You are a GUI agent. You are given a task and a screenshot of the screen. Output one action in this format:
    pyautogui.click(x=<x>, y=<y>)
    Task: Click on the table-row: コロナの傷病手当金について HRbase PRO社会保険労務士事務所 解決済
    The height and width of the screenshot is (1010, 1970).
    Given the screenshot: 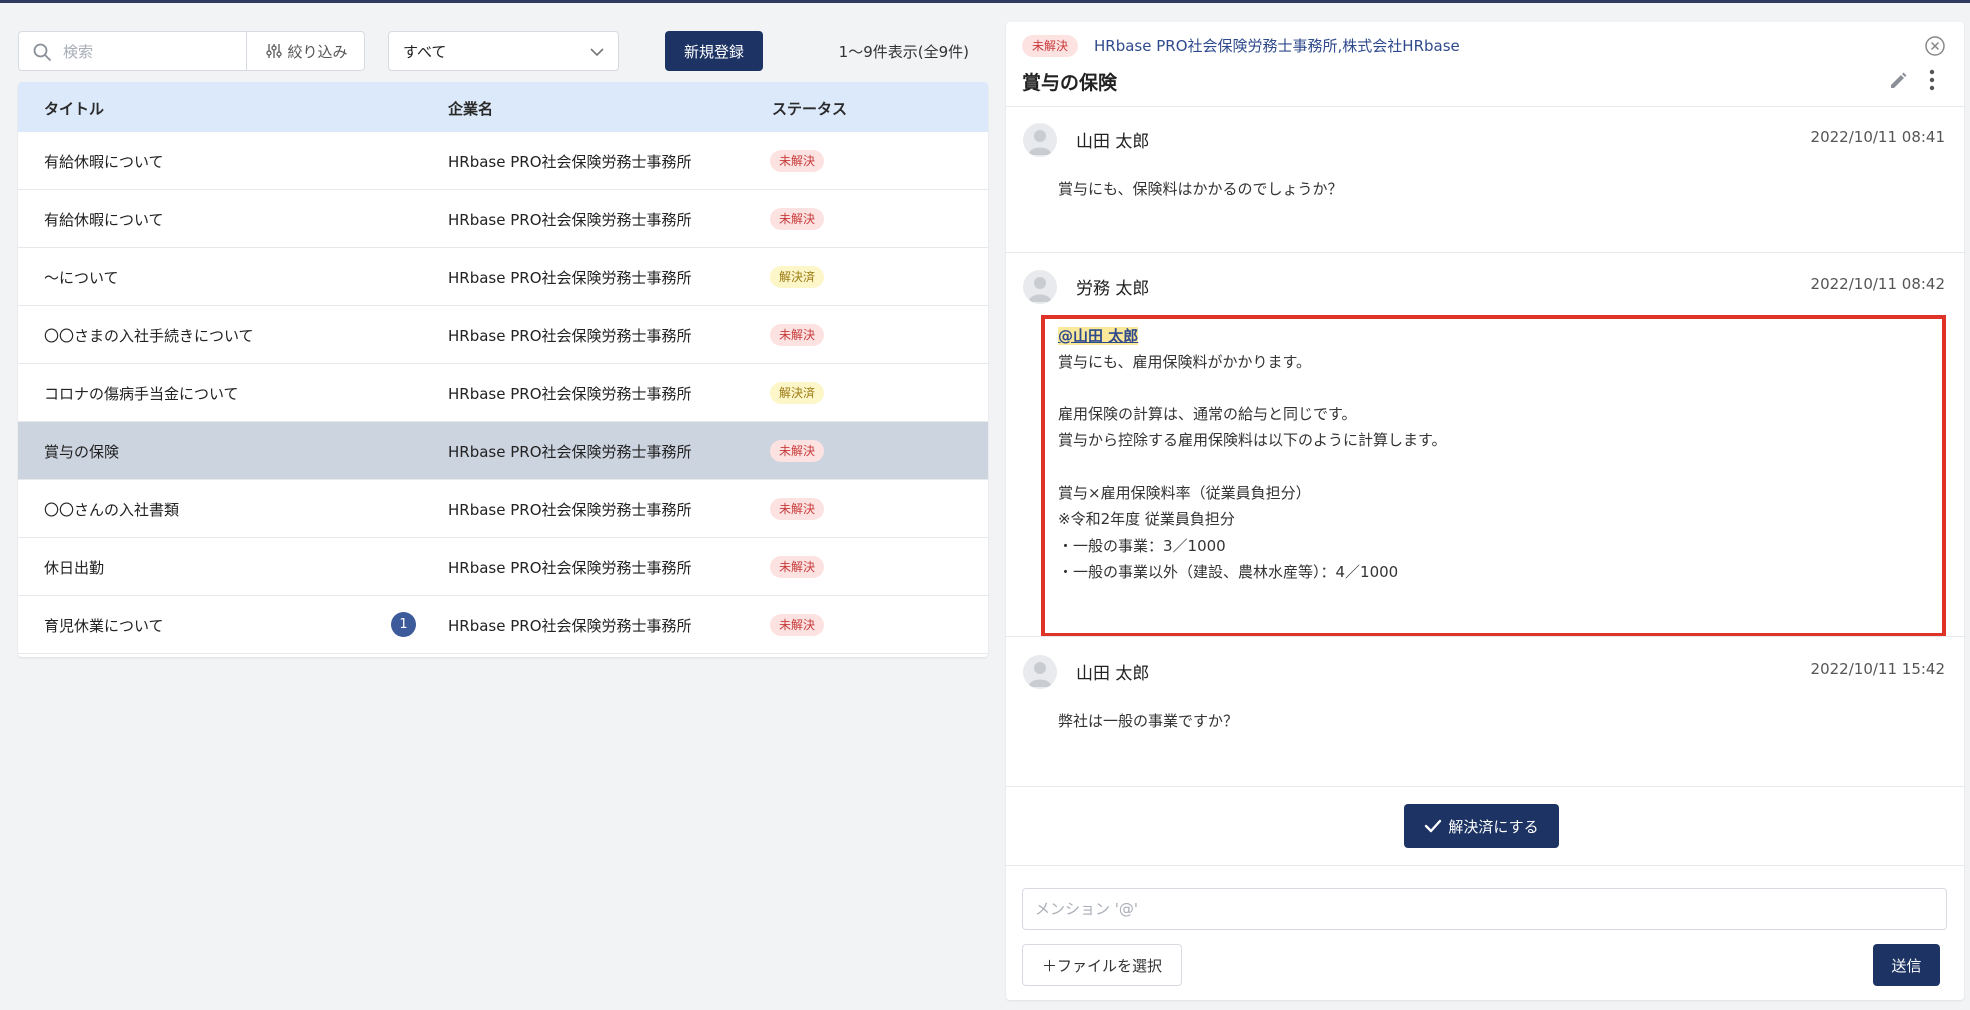 What is the action you would take?
    pyautogui.click(x=503, y=393)
    